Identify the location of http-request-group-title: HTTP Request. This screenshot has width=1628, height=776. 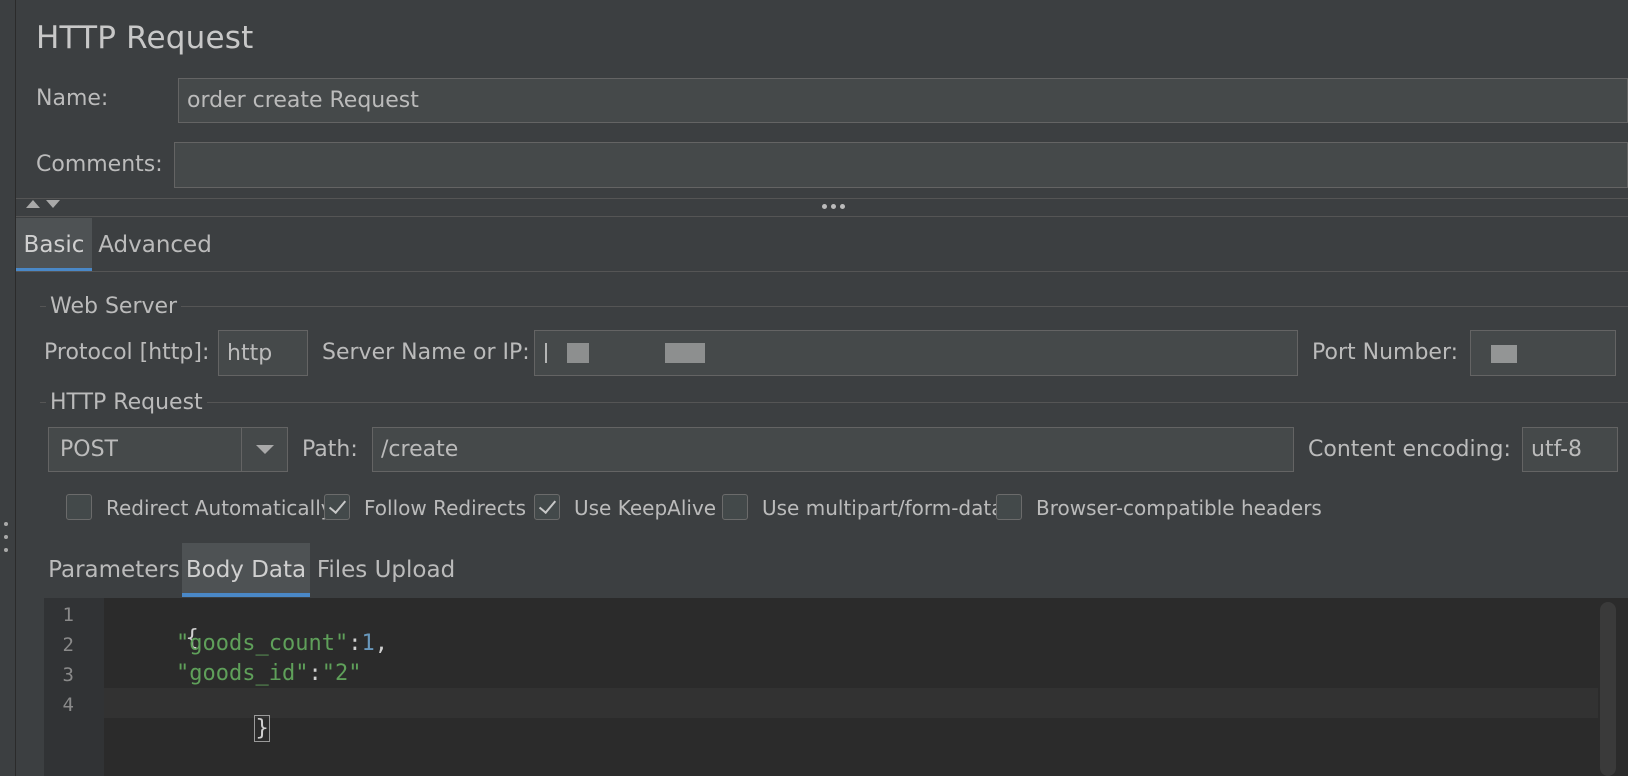
(126, 402).